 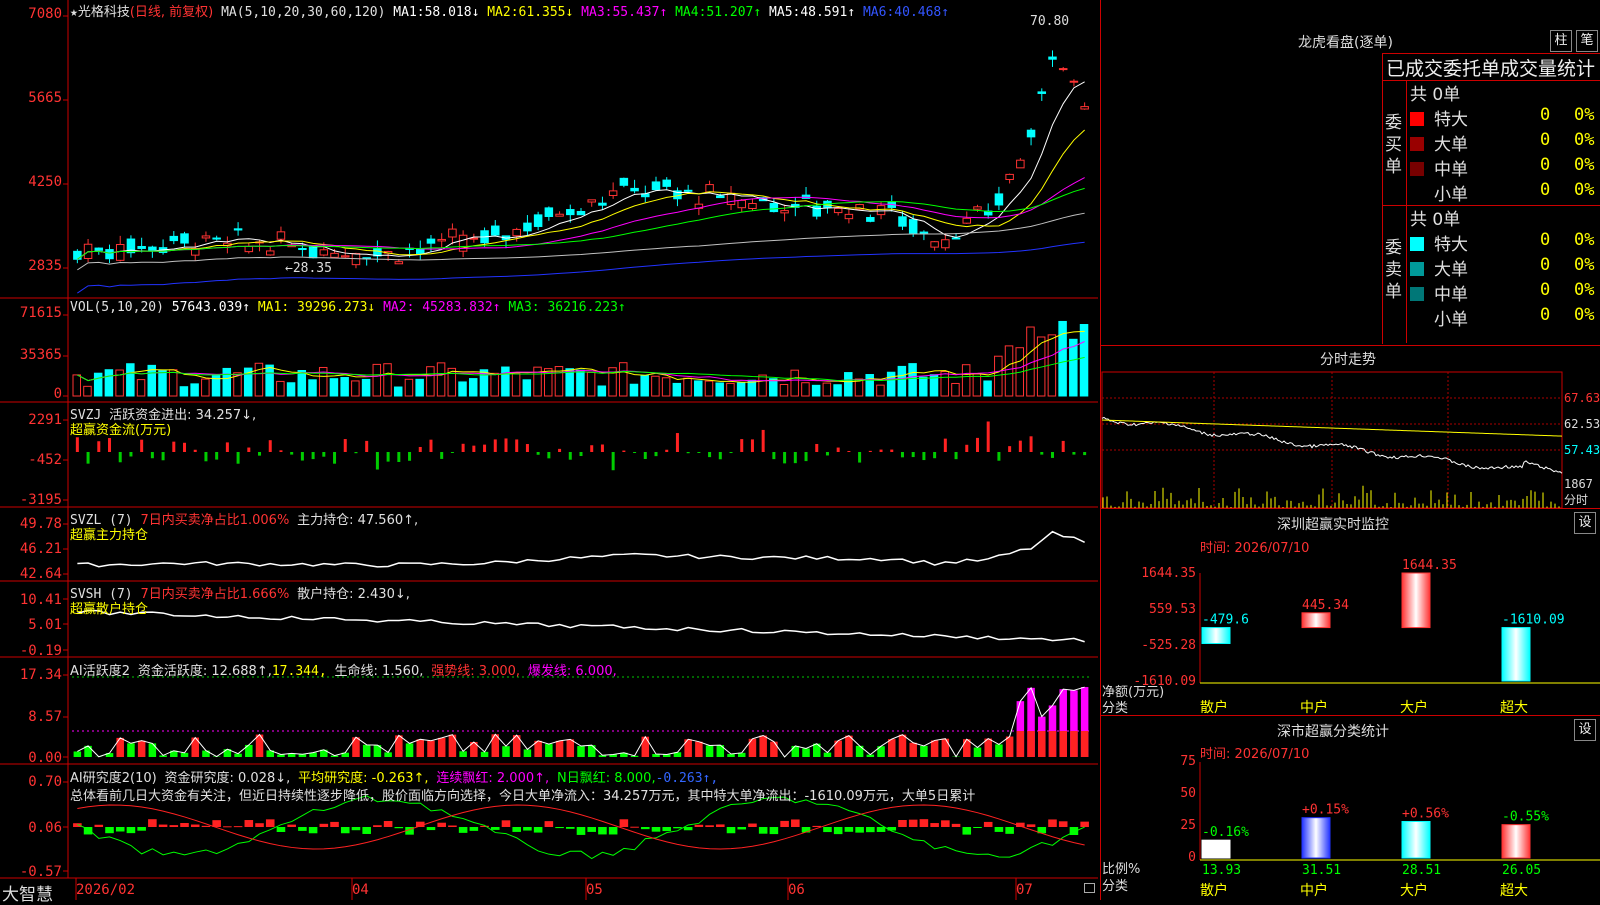 What do you see at coordinates (546, 12) in the screenshot?
I see `ma2-value: 61.355↓` at bounding box center [546, 12].